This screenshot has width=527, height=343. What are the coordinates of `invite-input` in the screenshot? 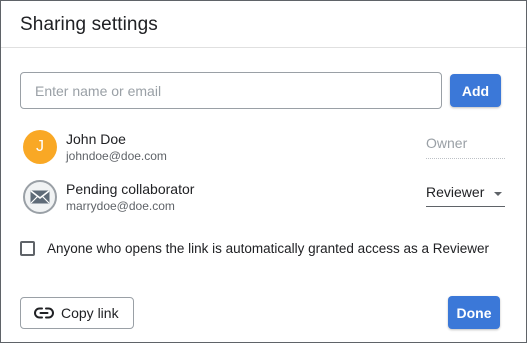 It's located at (231, 90).